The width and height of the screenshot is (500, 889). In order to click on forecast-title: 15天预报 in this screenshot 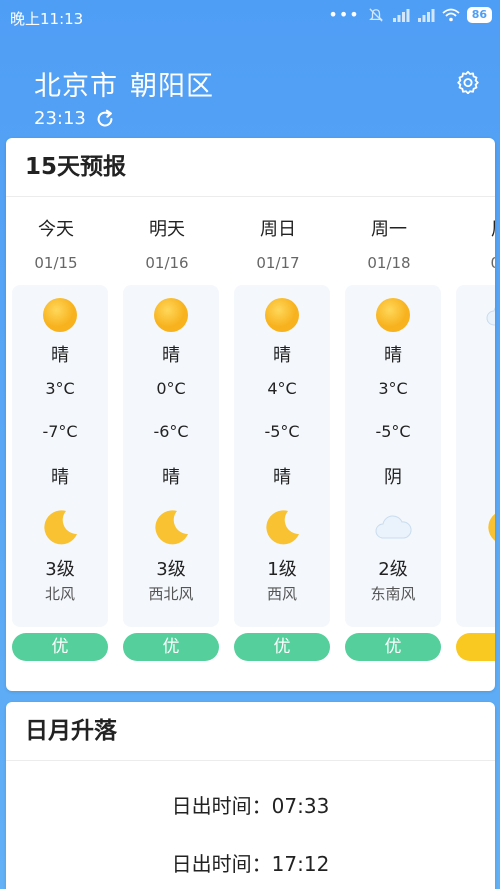, I will do `click(250, 167)`.